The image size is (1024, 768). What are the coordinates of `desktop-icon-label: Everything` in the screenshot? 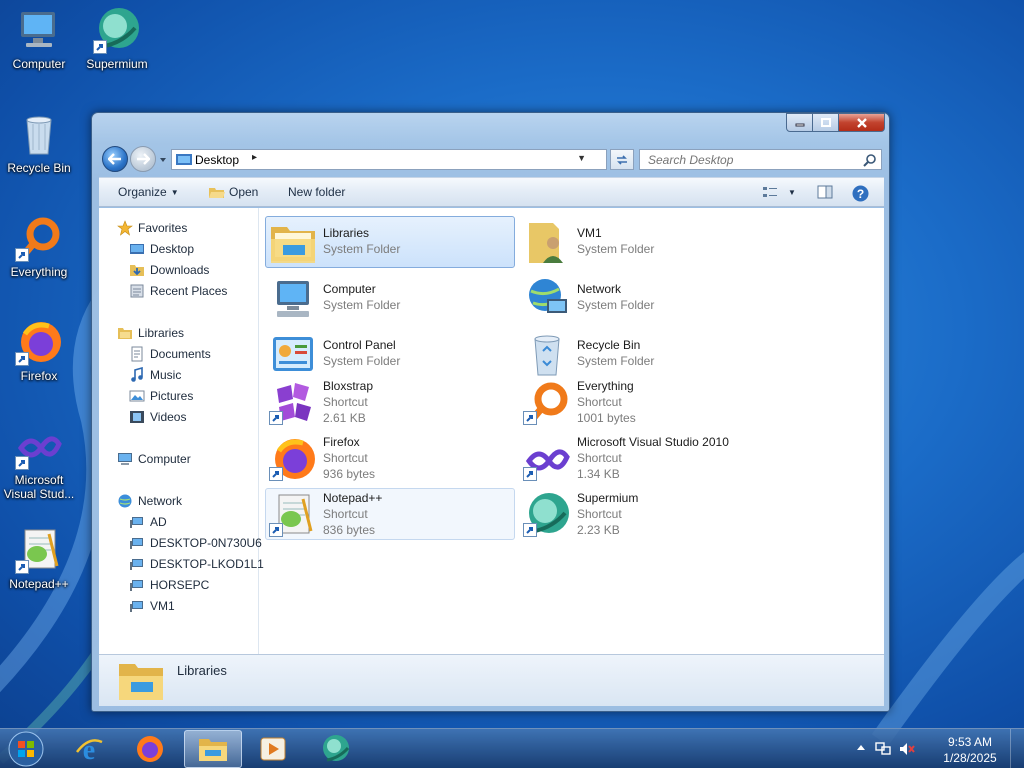 It's located at (39, 272).